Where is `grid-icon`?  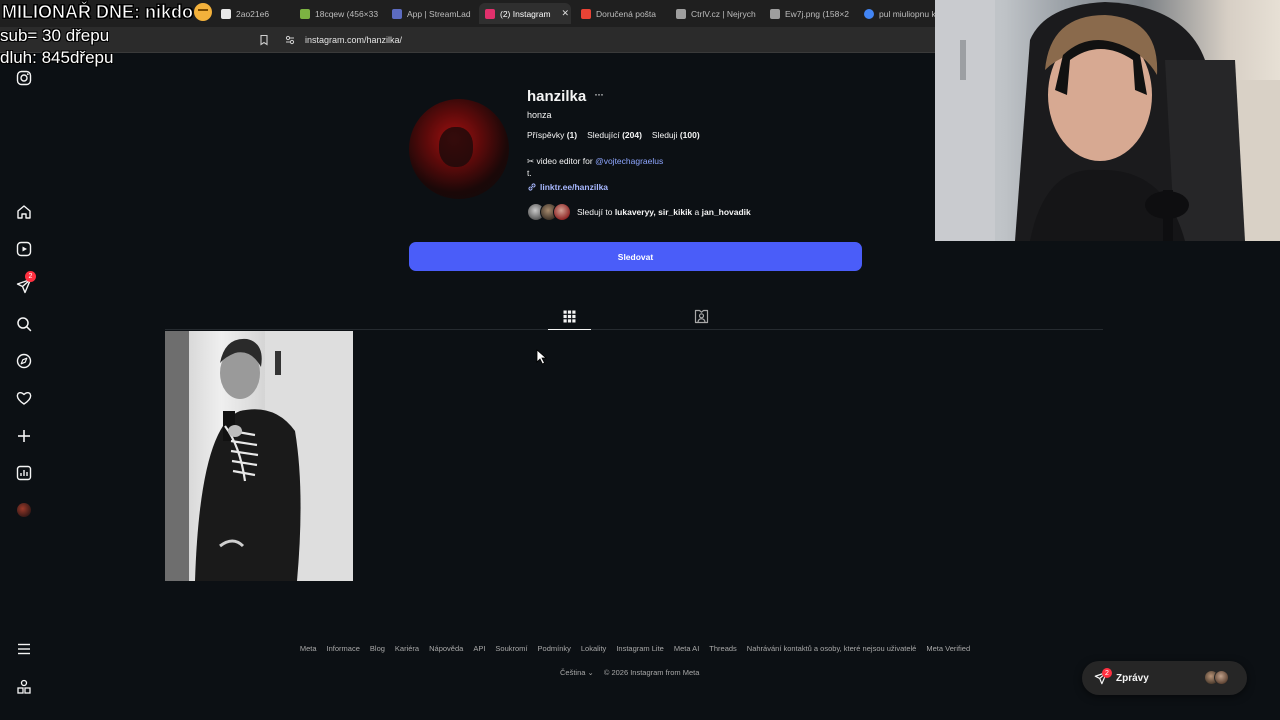 grid-icon is located at coordinates (569, 316).